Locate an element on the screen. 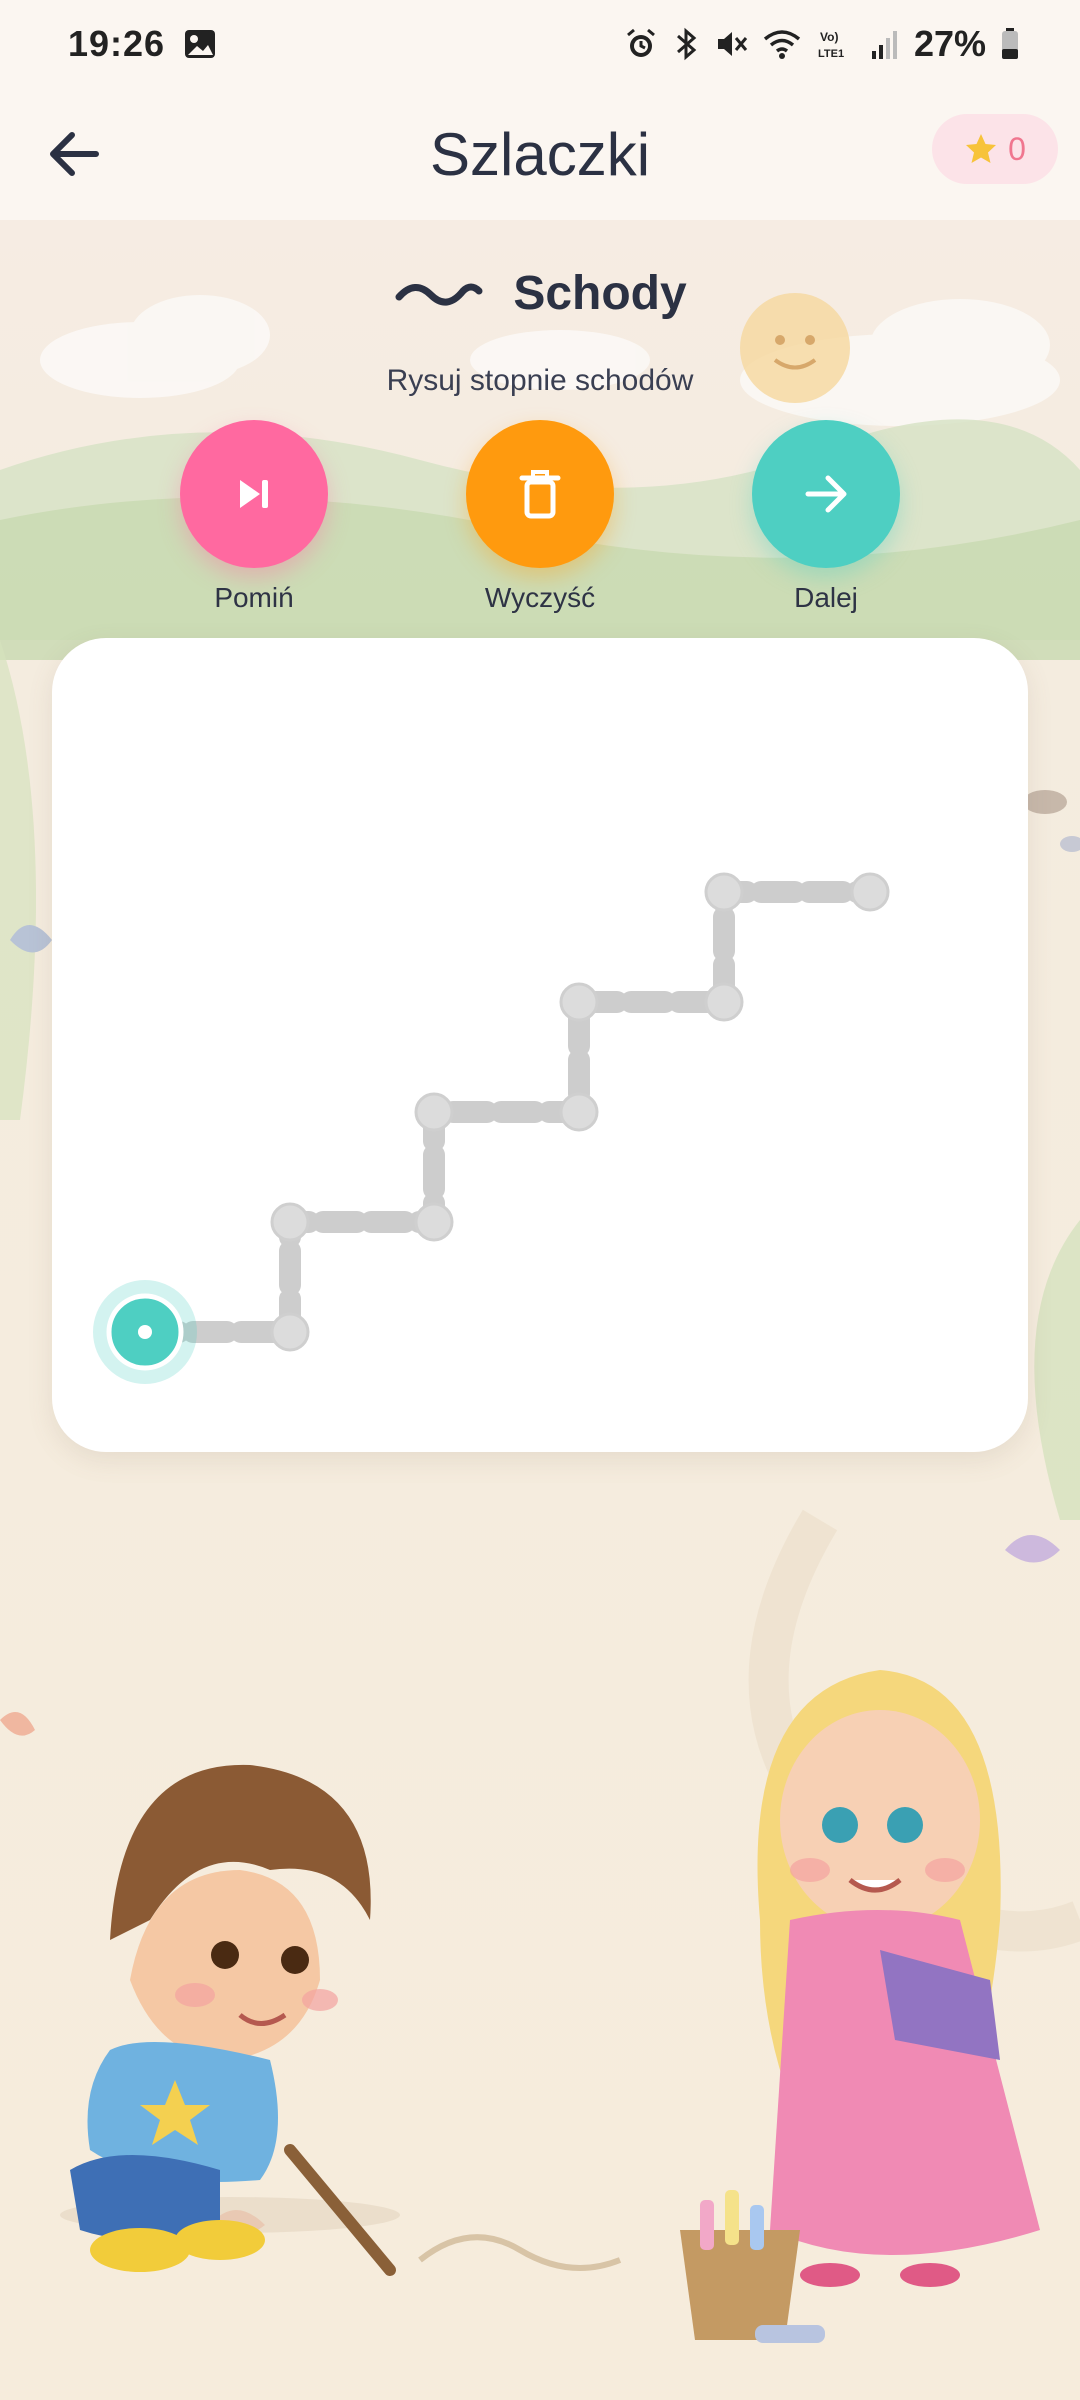 Image resolution: width=1080 pixels, height=2400 pixels. battery-icon is located at coordinates (1010, 44).